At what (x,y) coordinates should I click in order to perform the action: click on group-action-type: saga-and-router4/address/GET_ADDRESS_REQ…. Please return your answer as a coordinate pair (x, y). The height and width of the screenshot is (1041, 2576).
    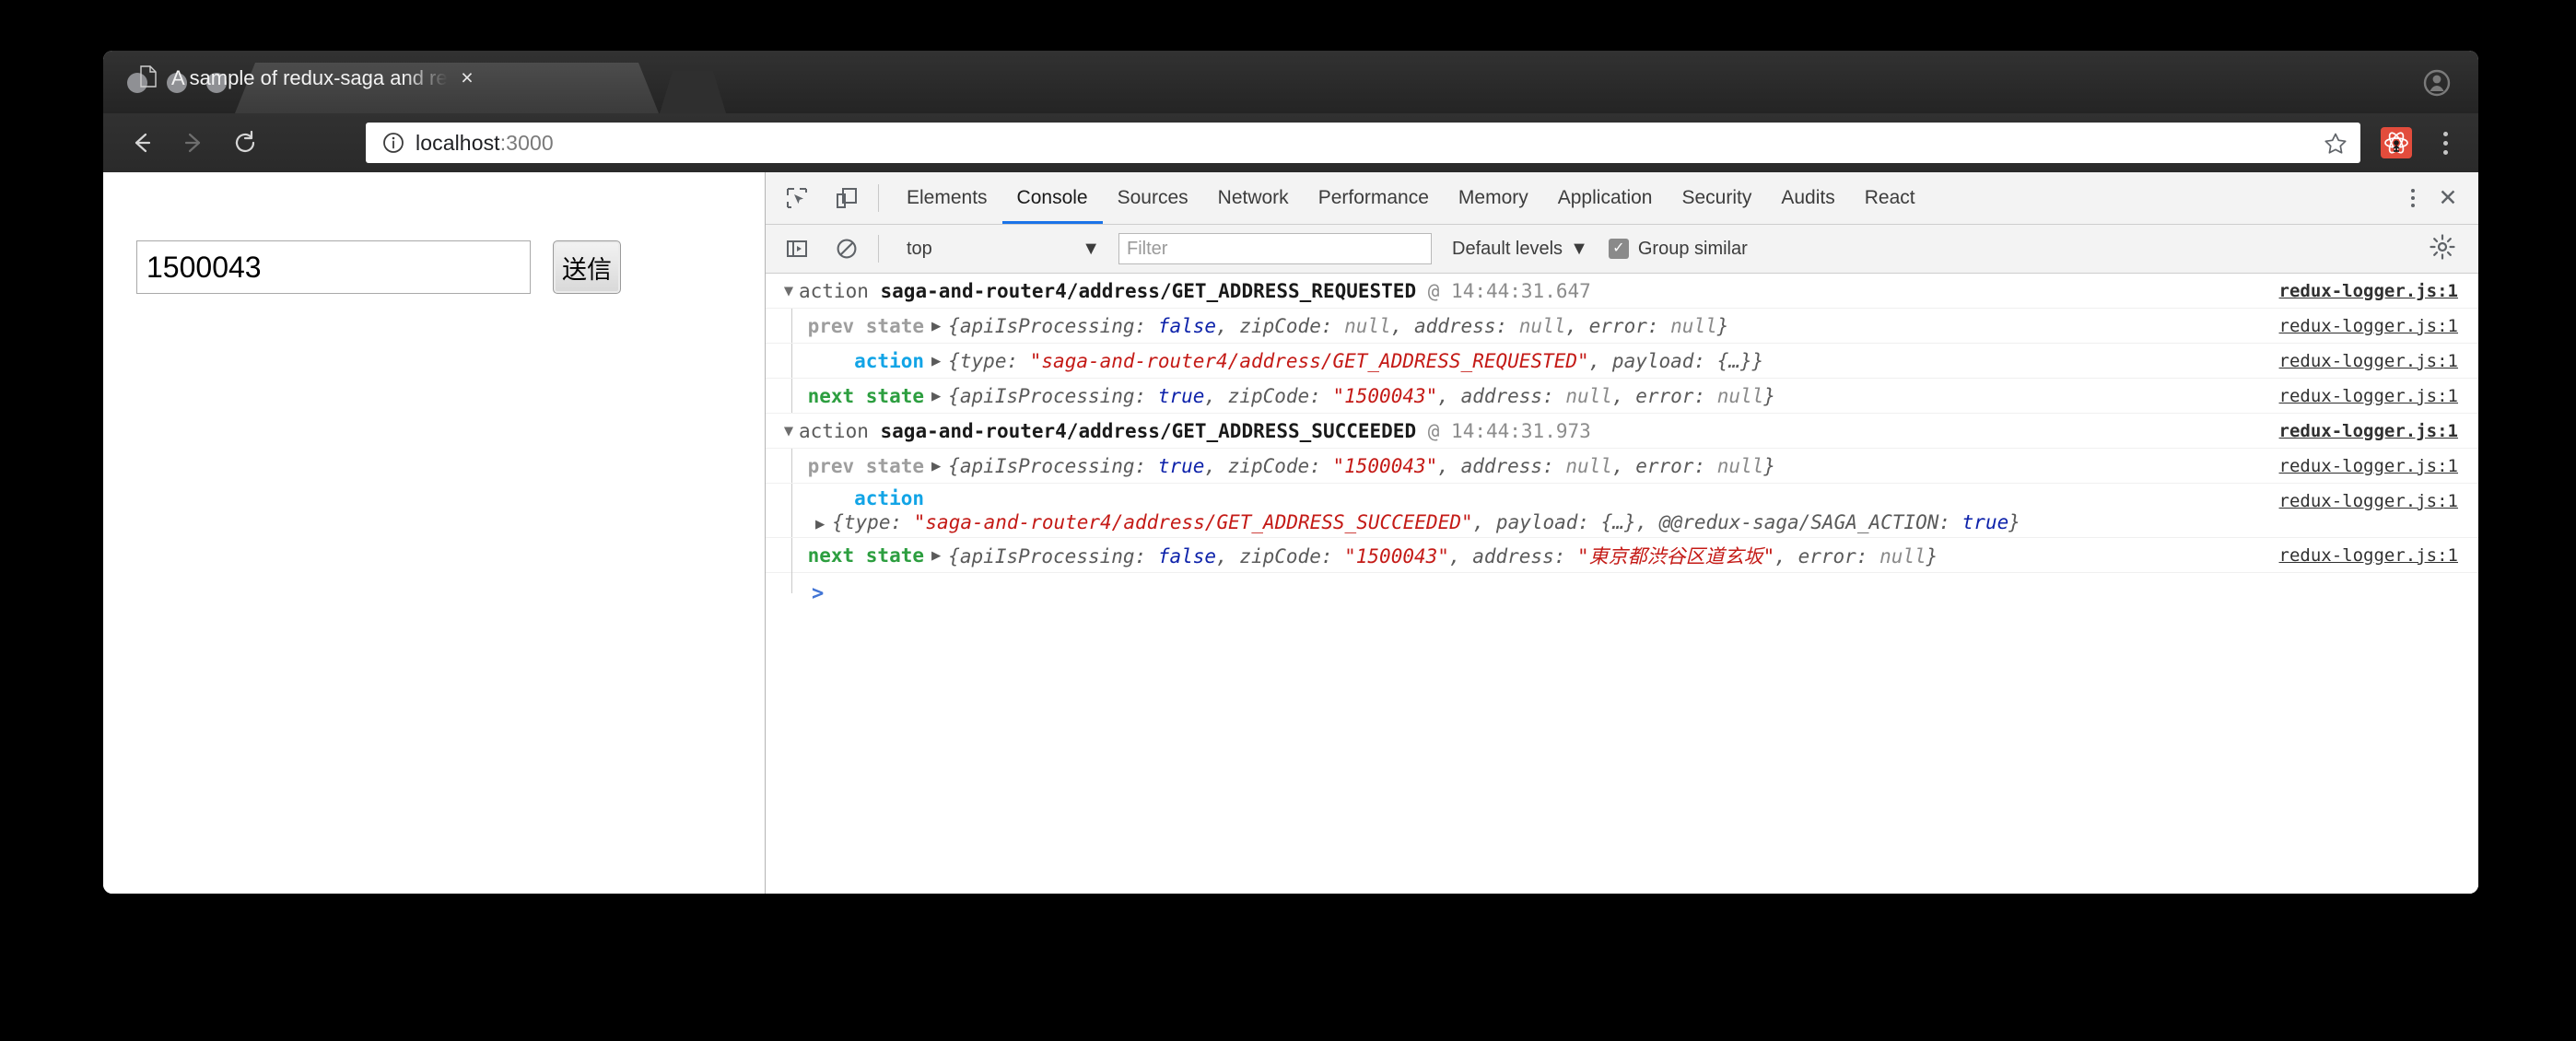
    Looking at the image, I should click on (1148, 290).